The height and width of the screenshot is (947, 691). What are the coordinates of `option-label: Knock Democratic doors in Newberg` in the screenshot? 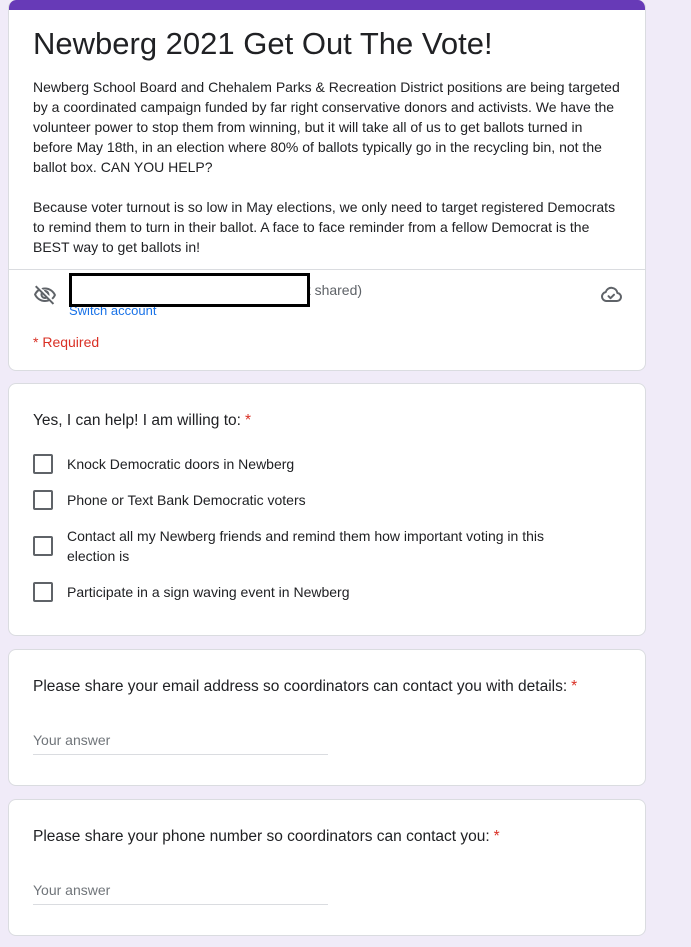 It's located at (181, 464).